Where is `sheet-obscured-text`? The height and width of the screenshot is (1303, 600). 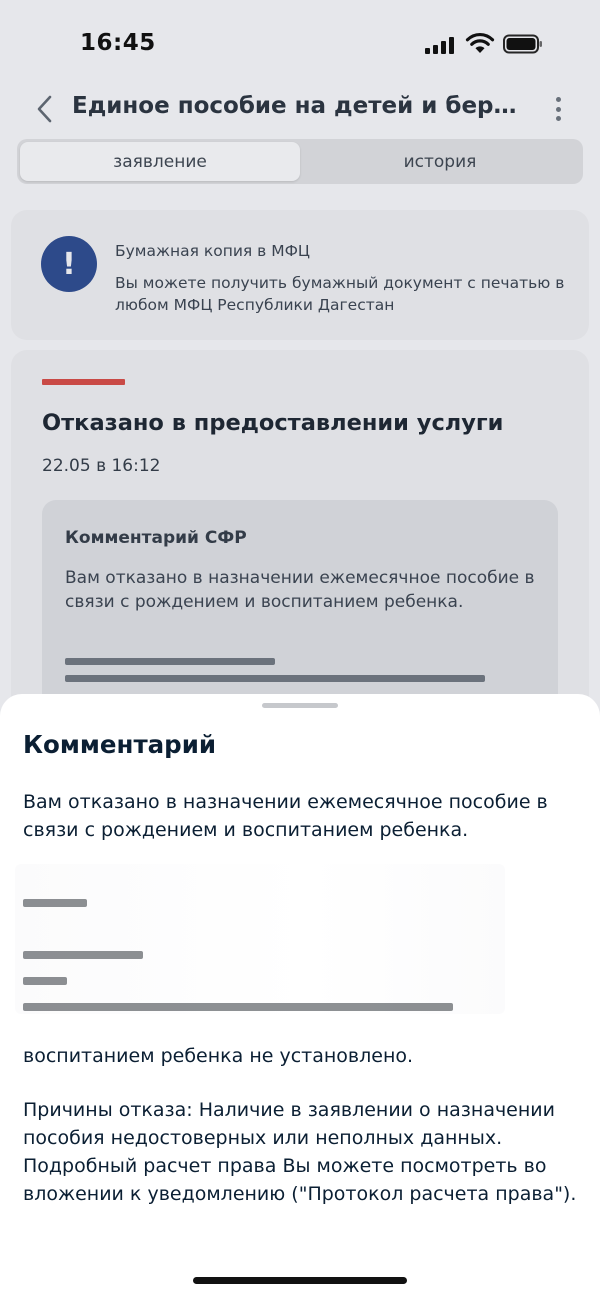
sheet-obscured-text is located at coordinates (293, 955).